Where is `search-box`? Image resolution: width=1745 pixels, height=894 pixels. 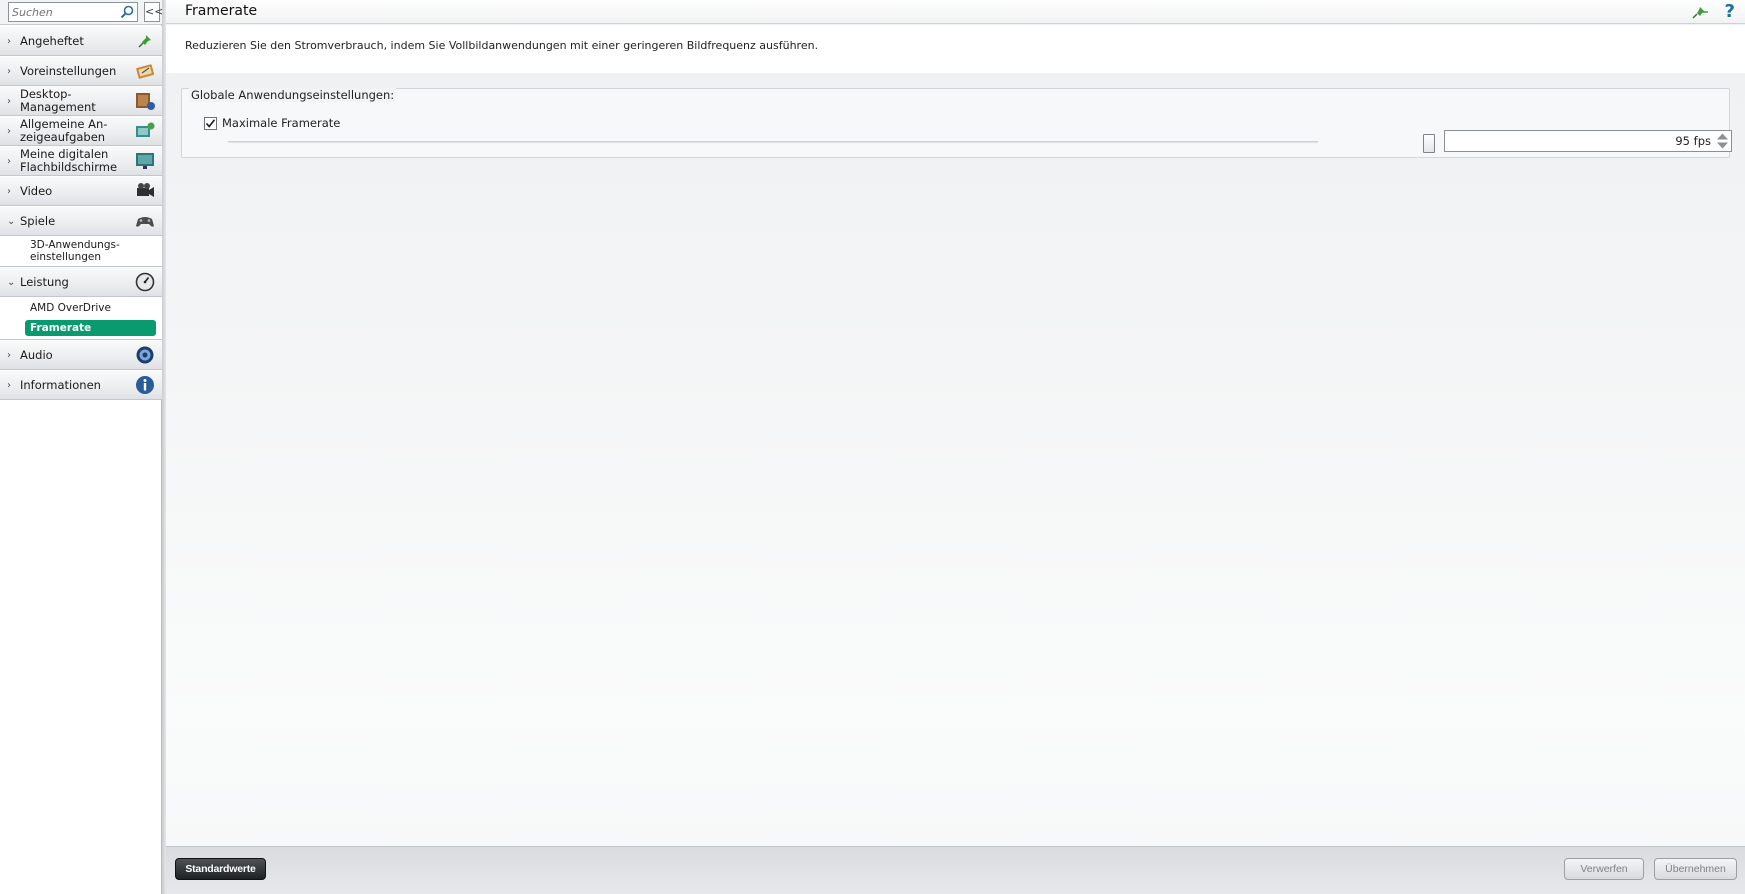
search-box is located at coordinates (73, 12).